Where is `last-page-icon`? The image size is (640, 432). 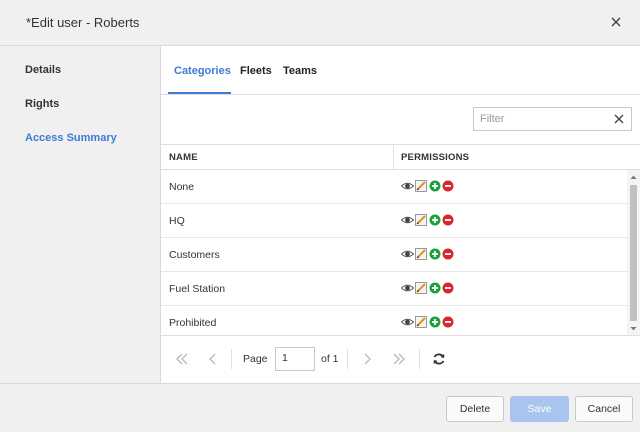 last-page-icon is located at coordinates (399, 359).